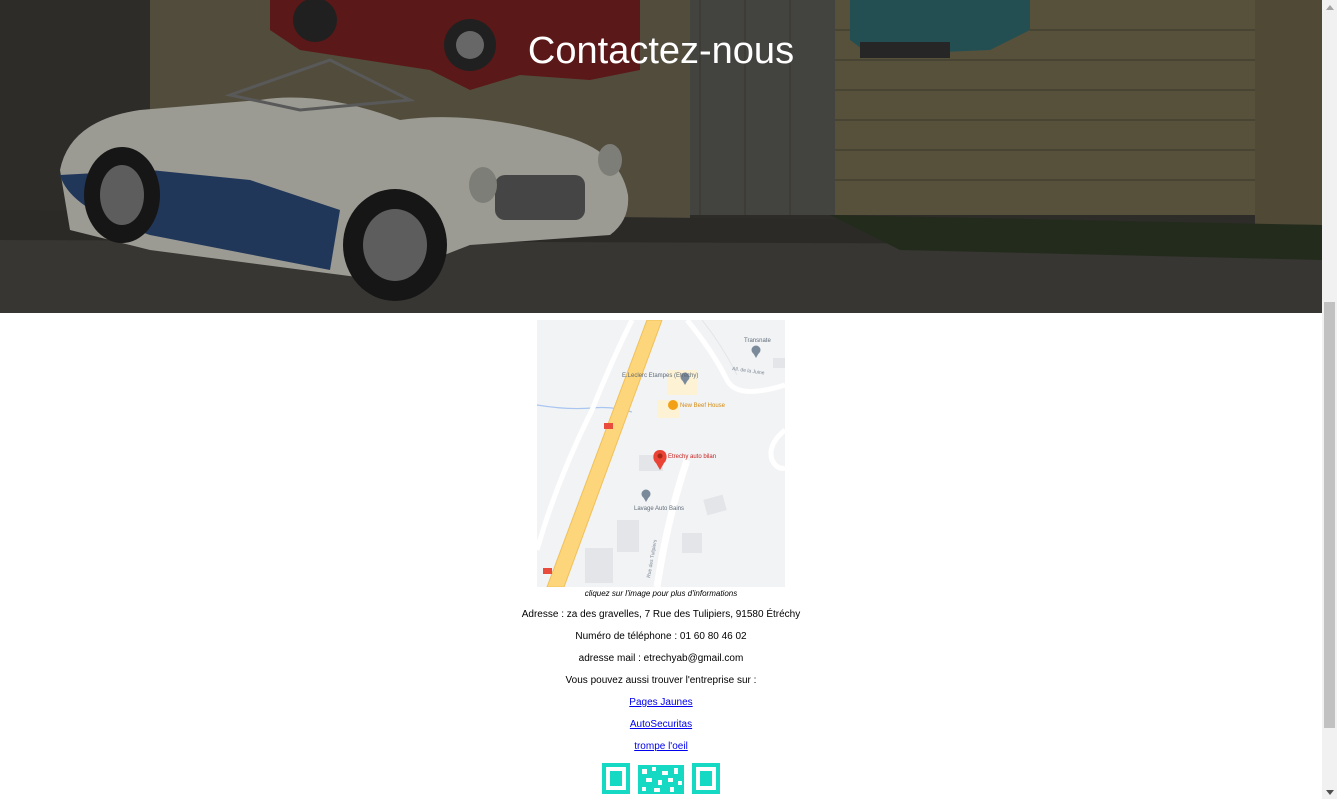 The image size is (1337, 799). I want to click on pages-jaunes-link: Pages Jaunes, so click(660, 702).